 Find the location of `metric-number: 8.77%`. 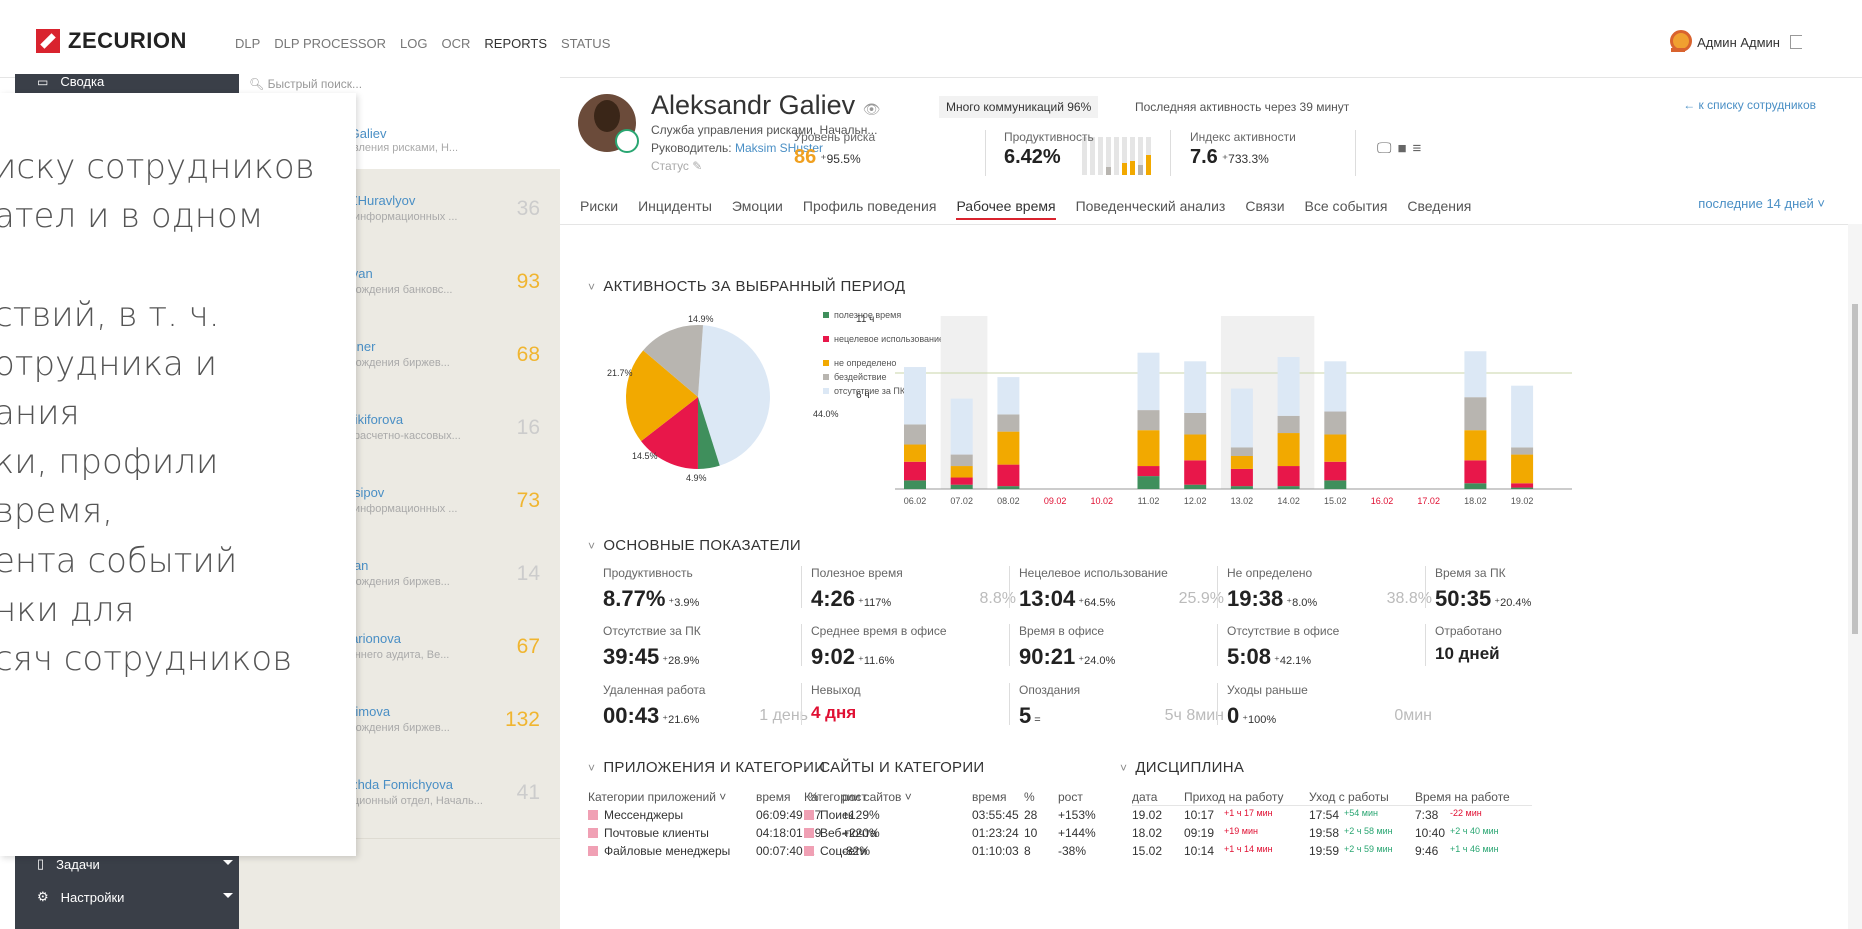

metric-number: 8.77% is located at coordinates (634, 598).